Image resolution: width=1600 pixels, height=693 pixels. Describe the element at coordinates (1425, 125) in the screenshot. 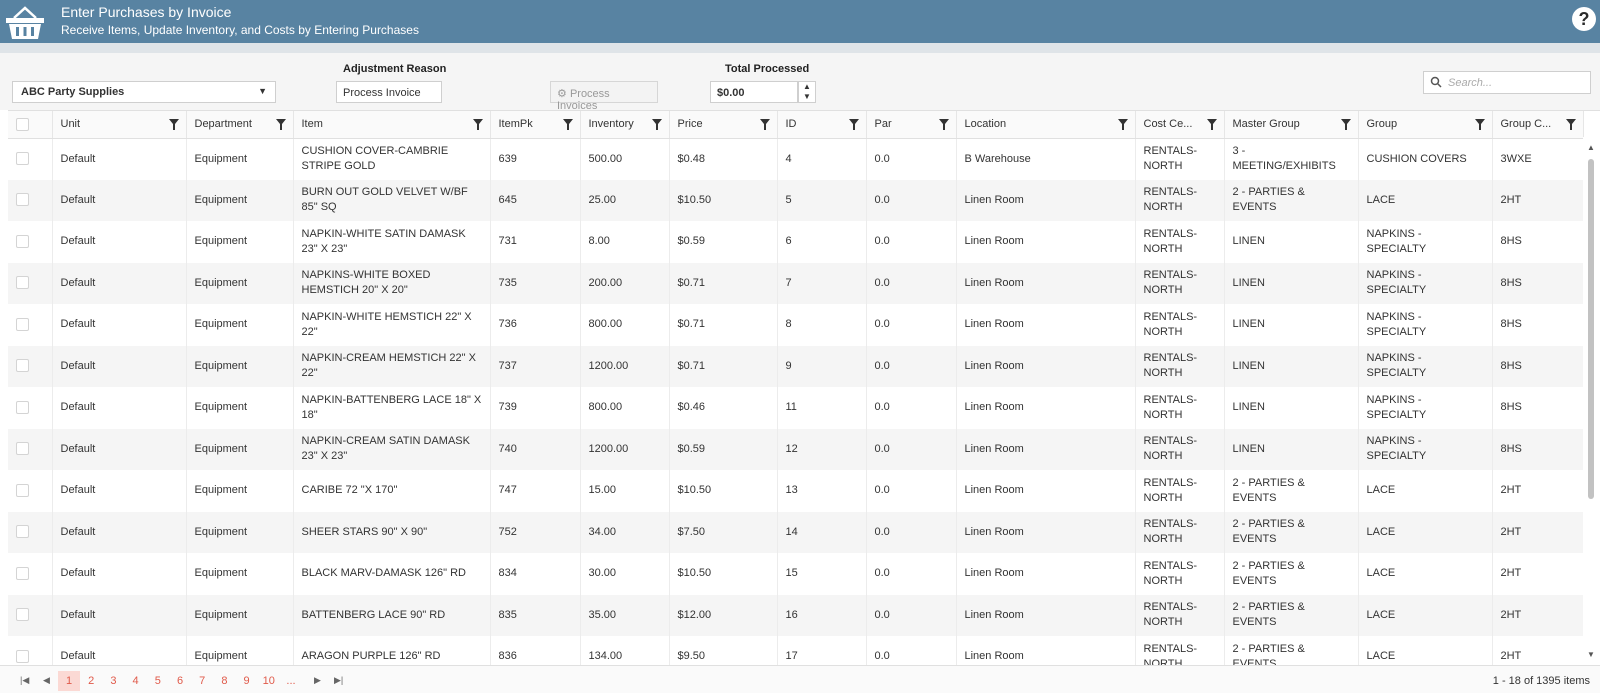

I see `column-header-11: Group` at that location.